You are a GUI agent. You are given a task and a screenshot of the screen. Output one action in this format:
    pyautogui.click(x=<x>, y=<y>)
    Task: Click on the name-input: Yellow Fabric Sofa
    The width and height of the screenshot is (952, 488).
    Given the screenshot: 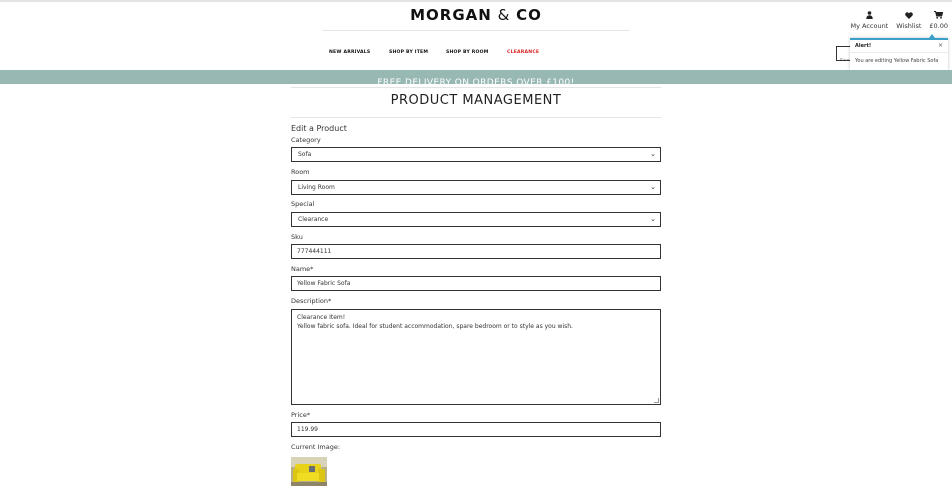 What is the action you would take?
    pyautogui.click(x=476, y=283)
    